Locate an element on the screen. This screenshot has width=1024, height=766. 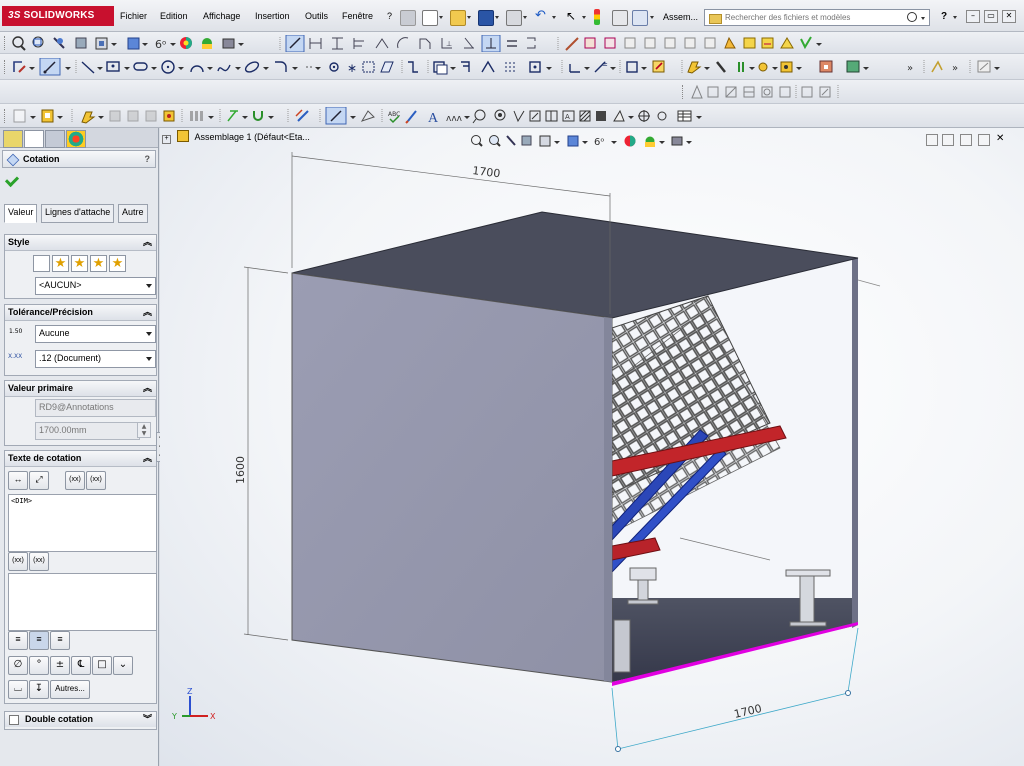
style-select: <AUCUN> is located at coordinates (95, 286).